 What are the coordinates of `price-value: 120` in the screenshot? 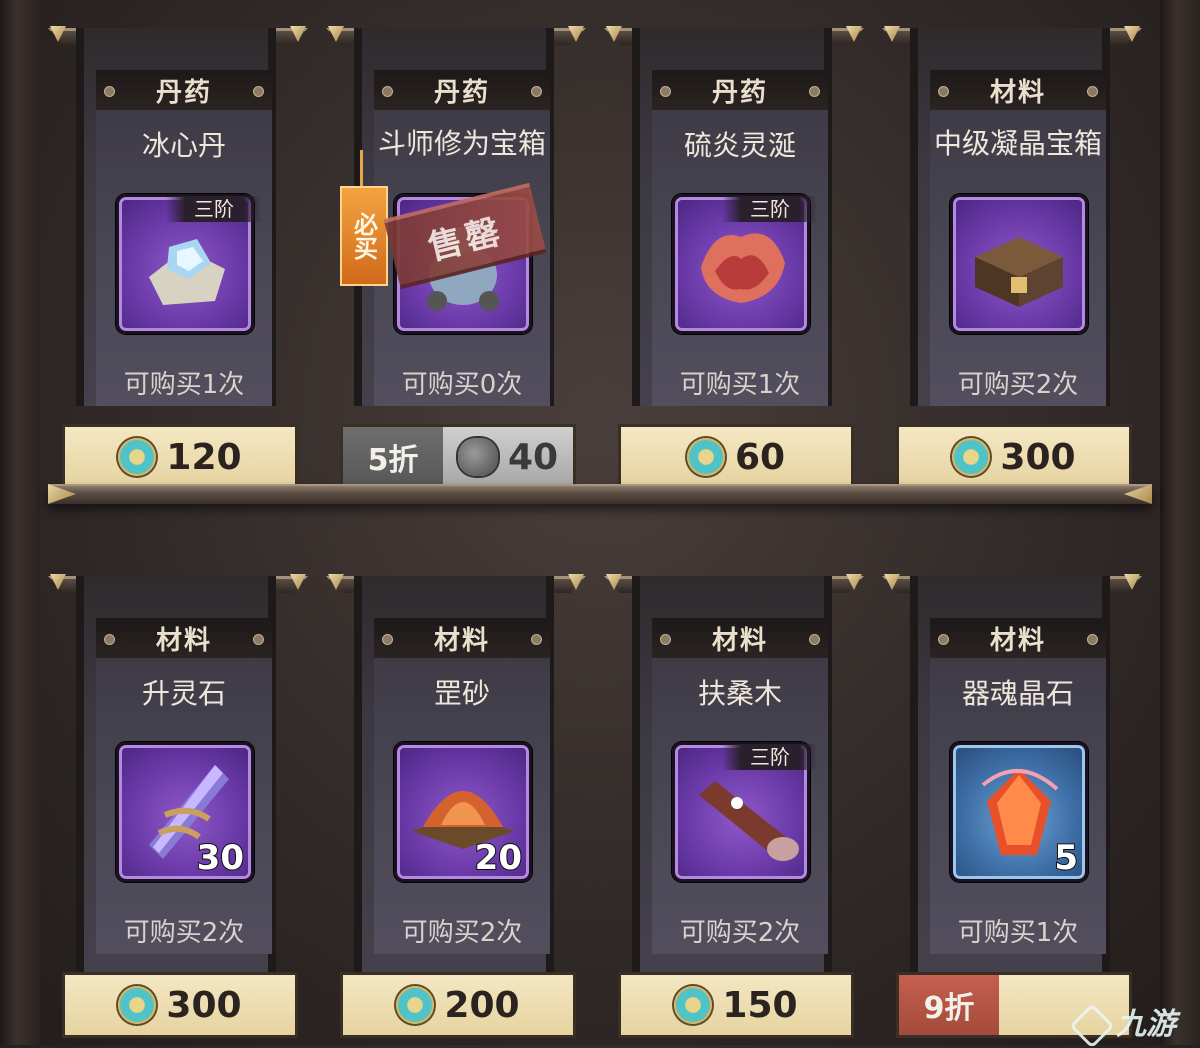 It's located at (204, 457).